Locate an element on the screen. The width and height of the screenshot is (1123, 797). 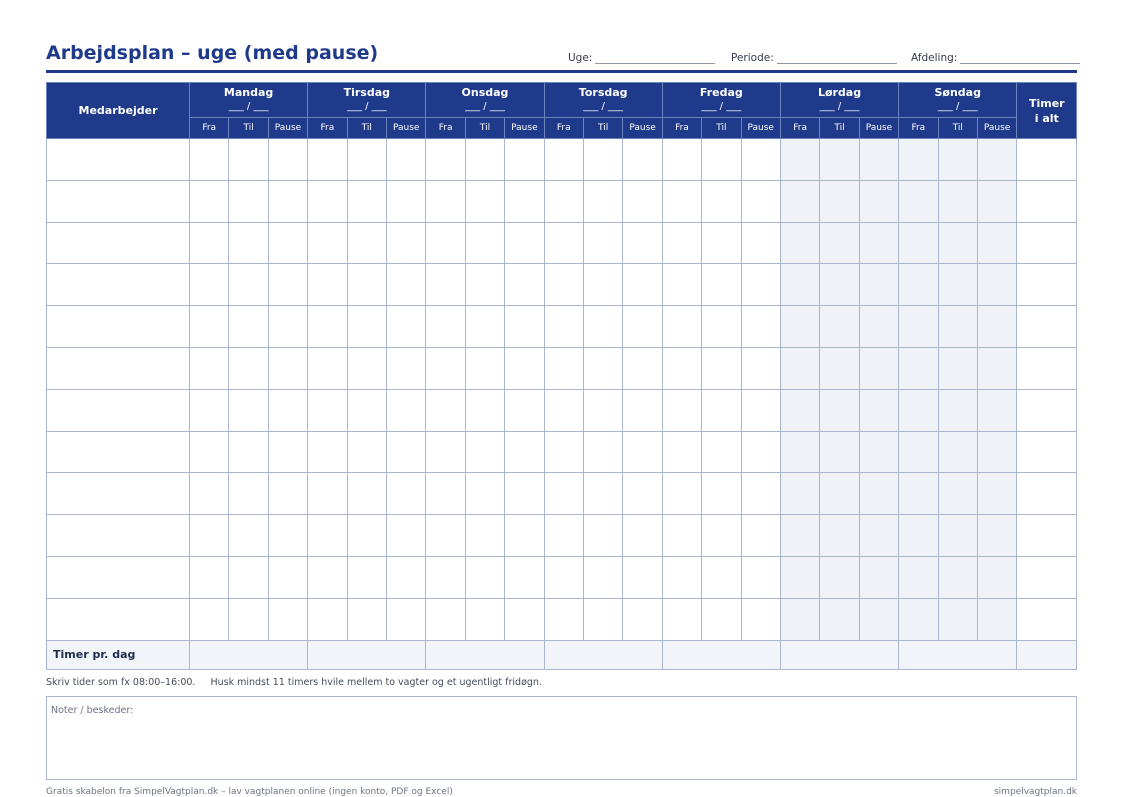
period-input-line is located at coordinates (836, 58).